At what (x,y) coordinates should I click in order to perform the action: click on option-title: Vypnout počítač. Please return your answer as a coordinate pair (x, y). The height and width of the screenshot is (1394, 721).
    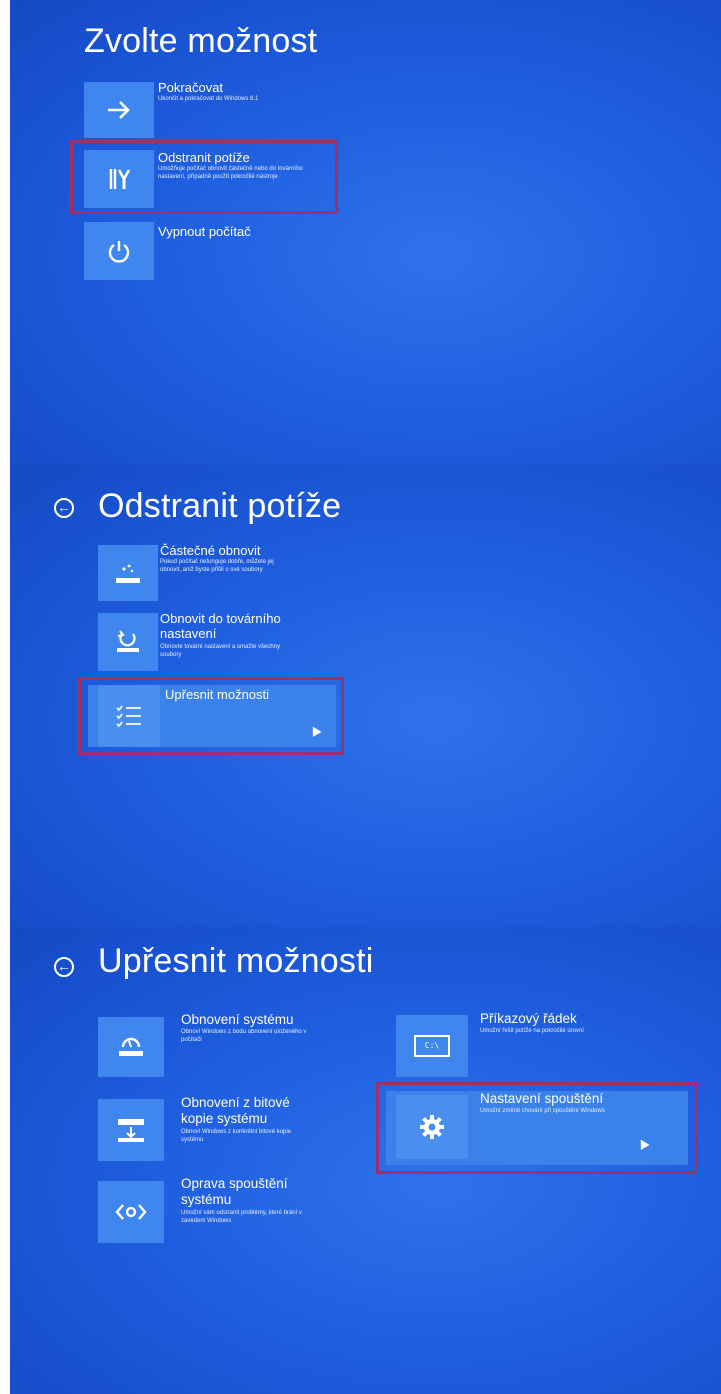
    Looking at the image, I should click on (204, 231).